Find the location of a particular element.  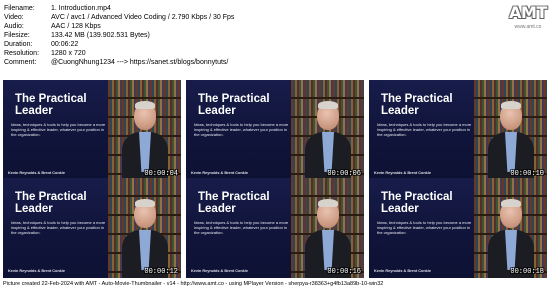

timecode: 00:00:16 is located at coordinates (344, 272).